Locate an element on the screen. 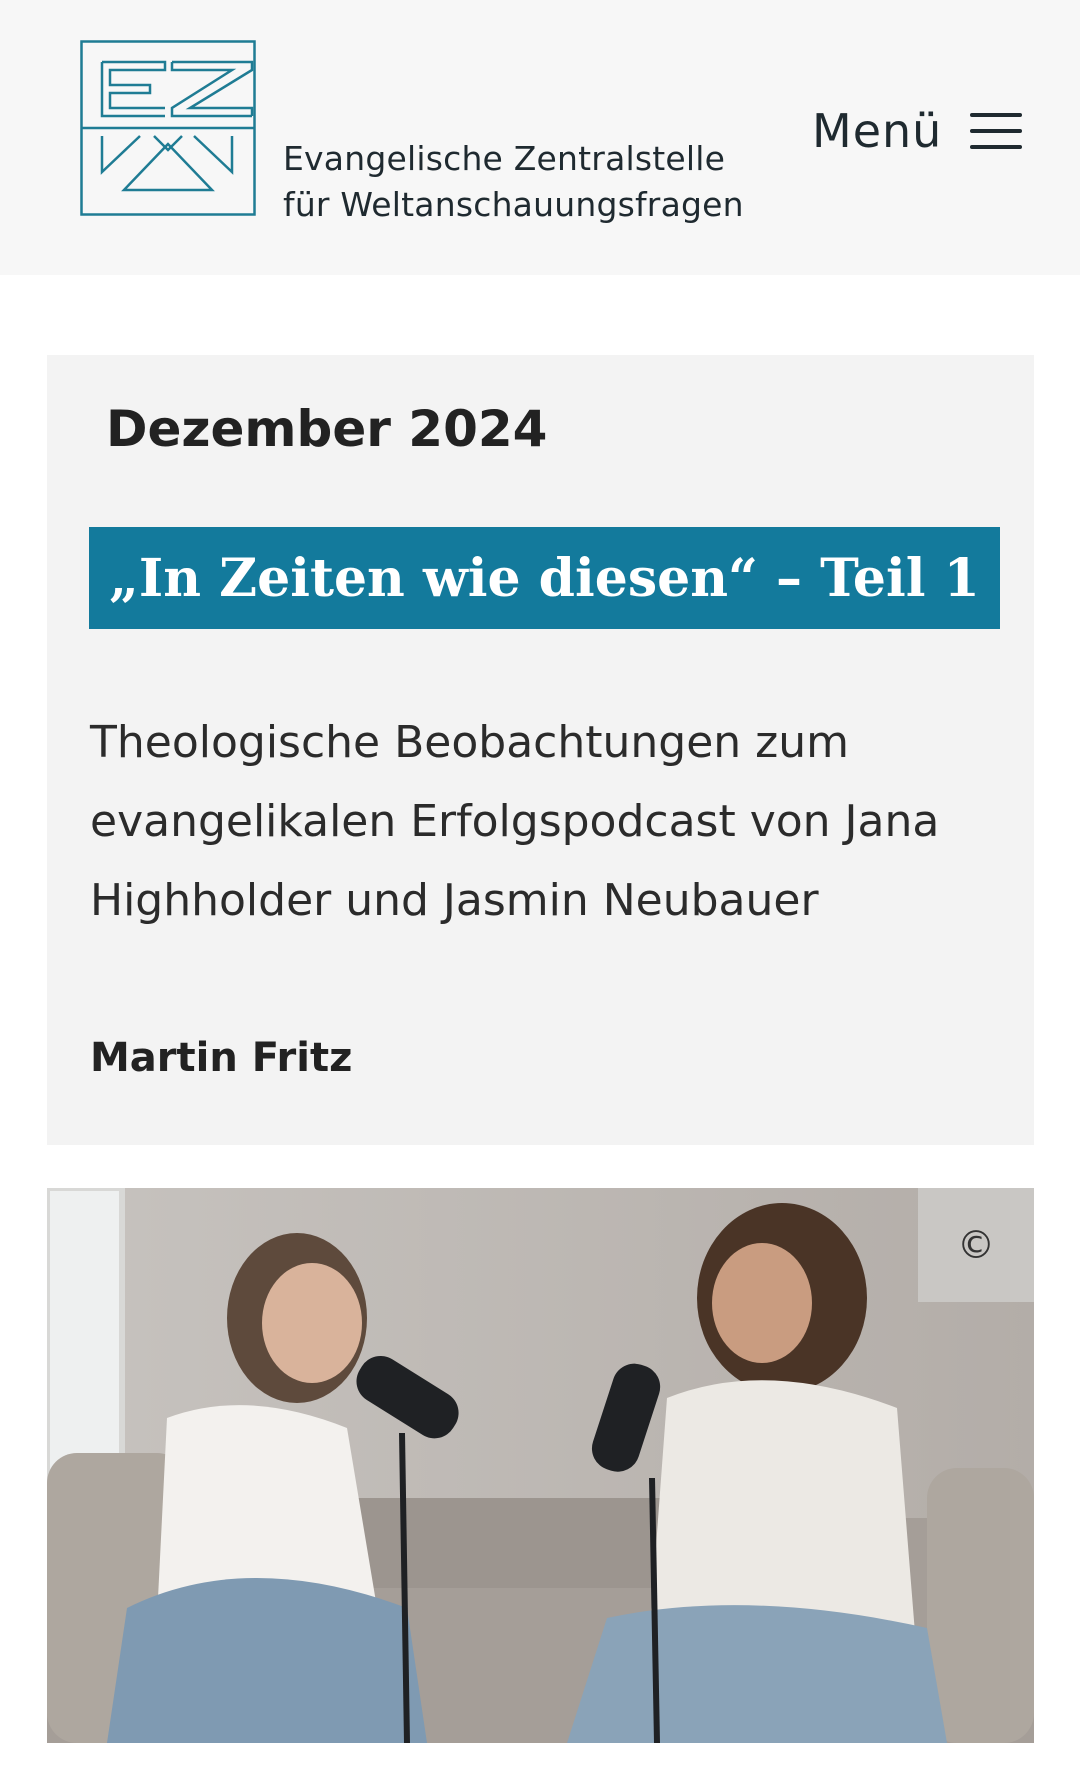  menu-button: Menü is located at coordinates (917, 131).